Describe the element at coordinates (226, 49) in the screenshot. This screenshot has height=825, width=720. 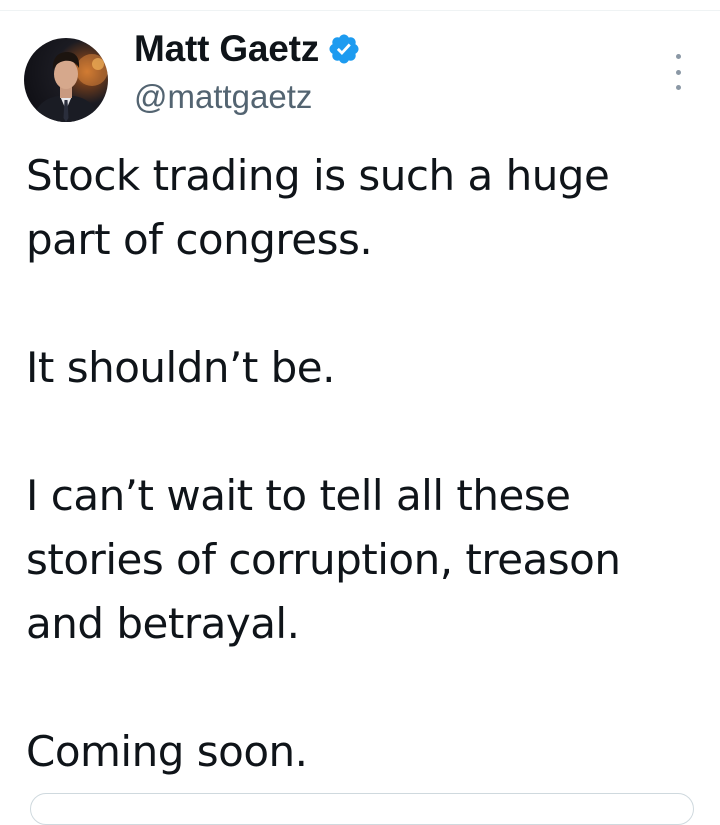
I see `author-display-name: Matt Gaetz` at that location.